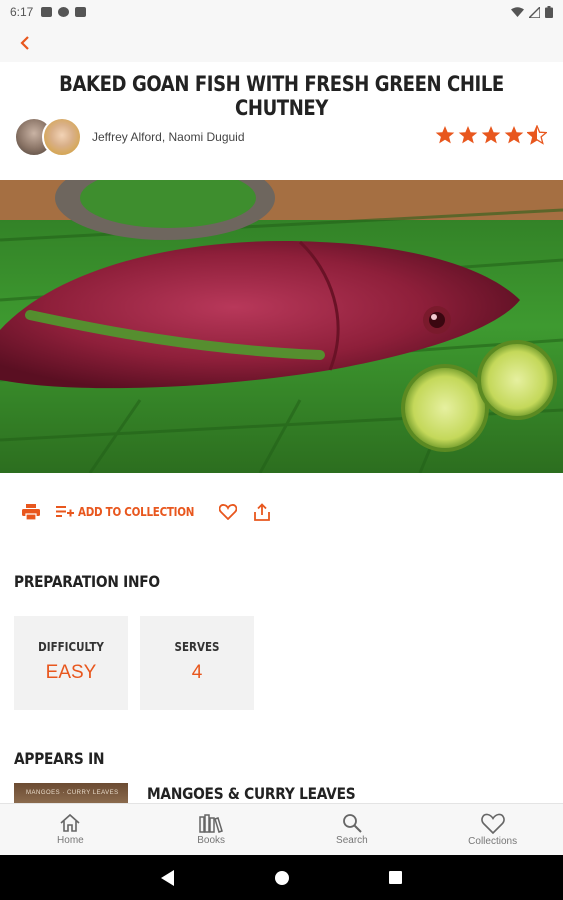  What do you see at coordinates (22, 12) in the screenshot?
I see `status-time: 6:17` at bounding box center [22, 12].